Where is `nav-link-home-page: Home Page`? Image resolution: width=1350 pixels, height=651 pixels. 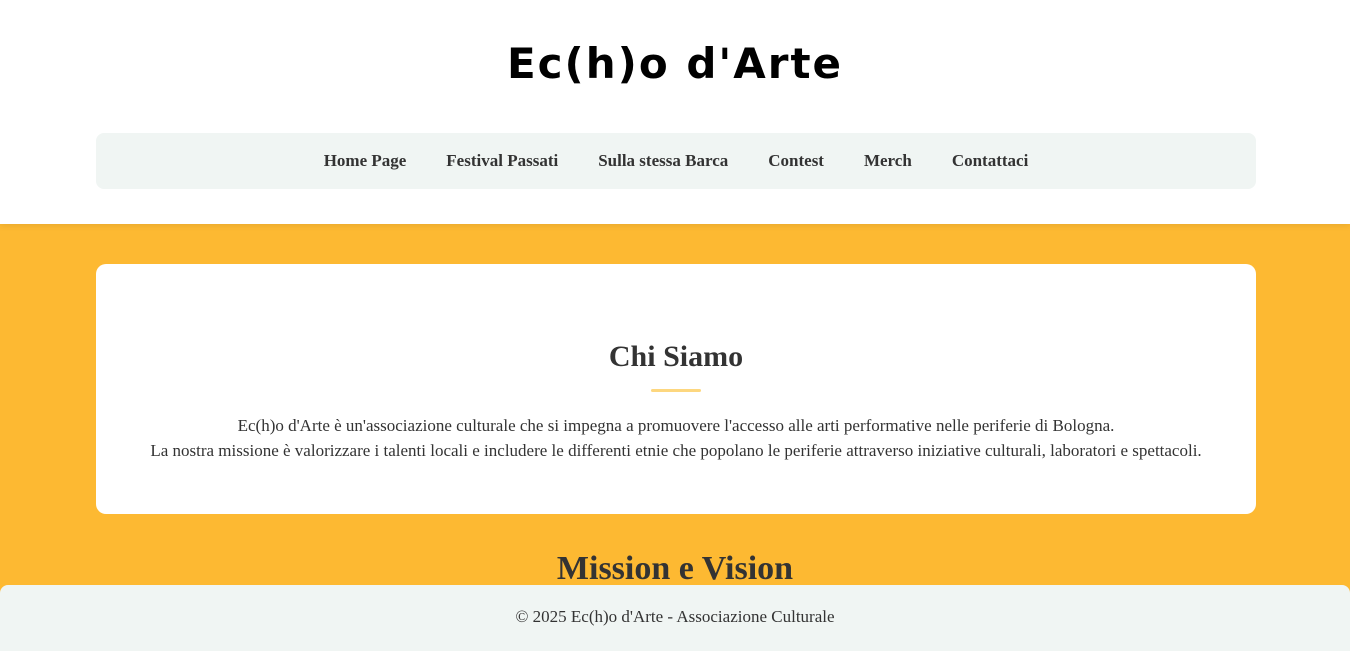 nav-link-home-page: Home Page is located at coordinates (365, 161).